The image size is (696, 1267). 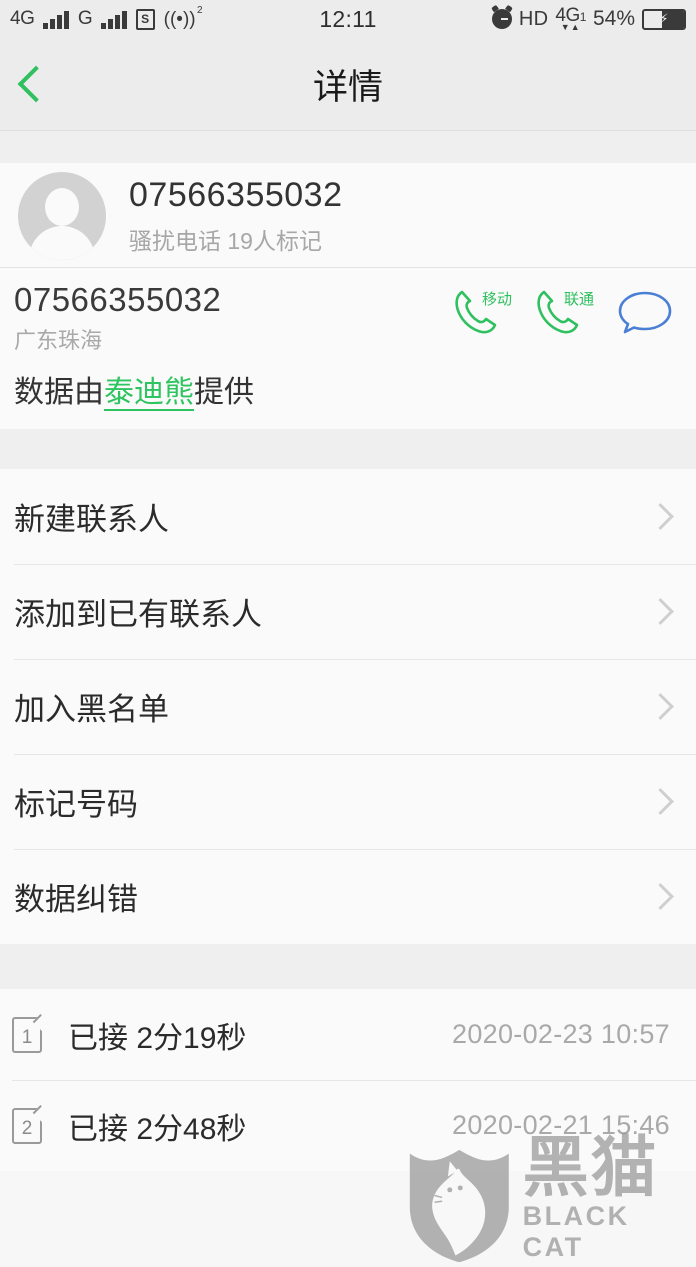 I want to click on alarm-clock-icon, so click(x=501, y=19).